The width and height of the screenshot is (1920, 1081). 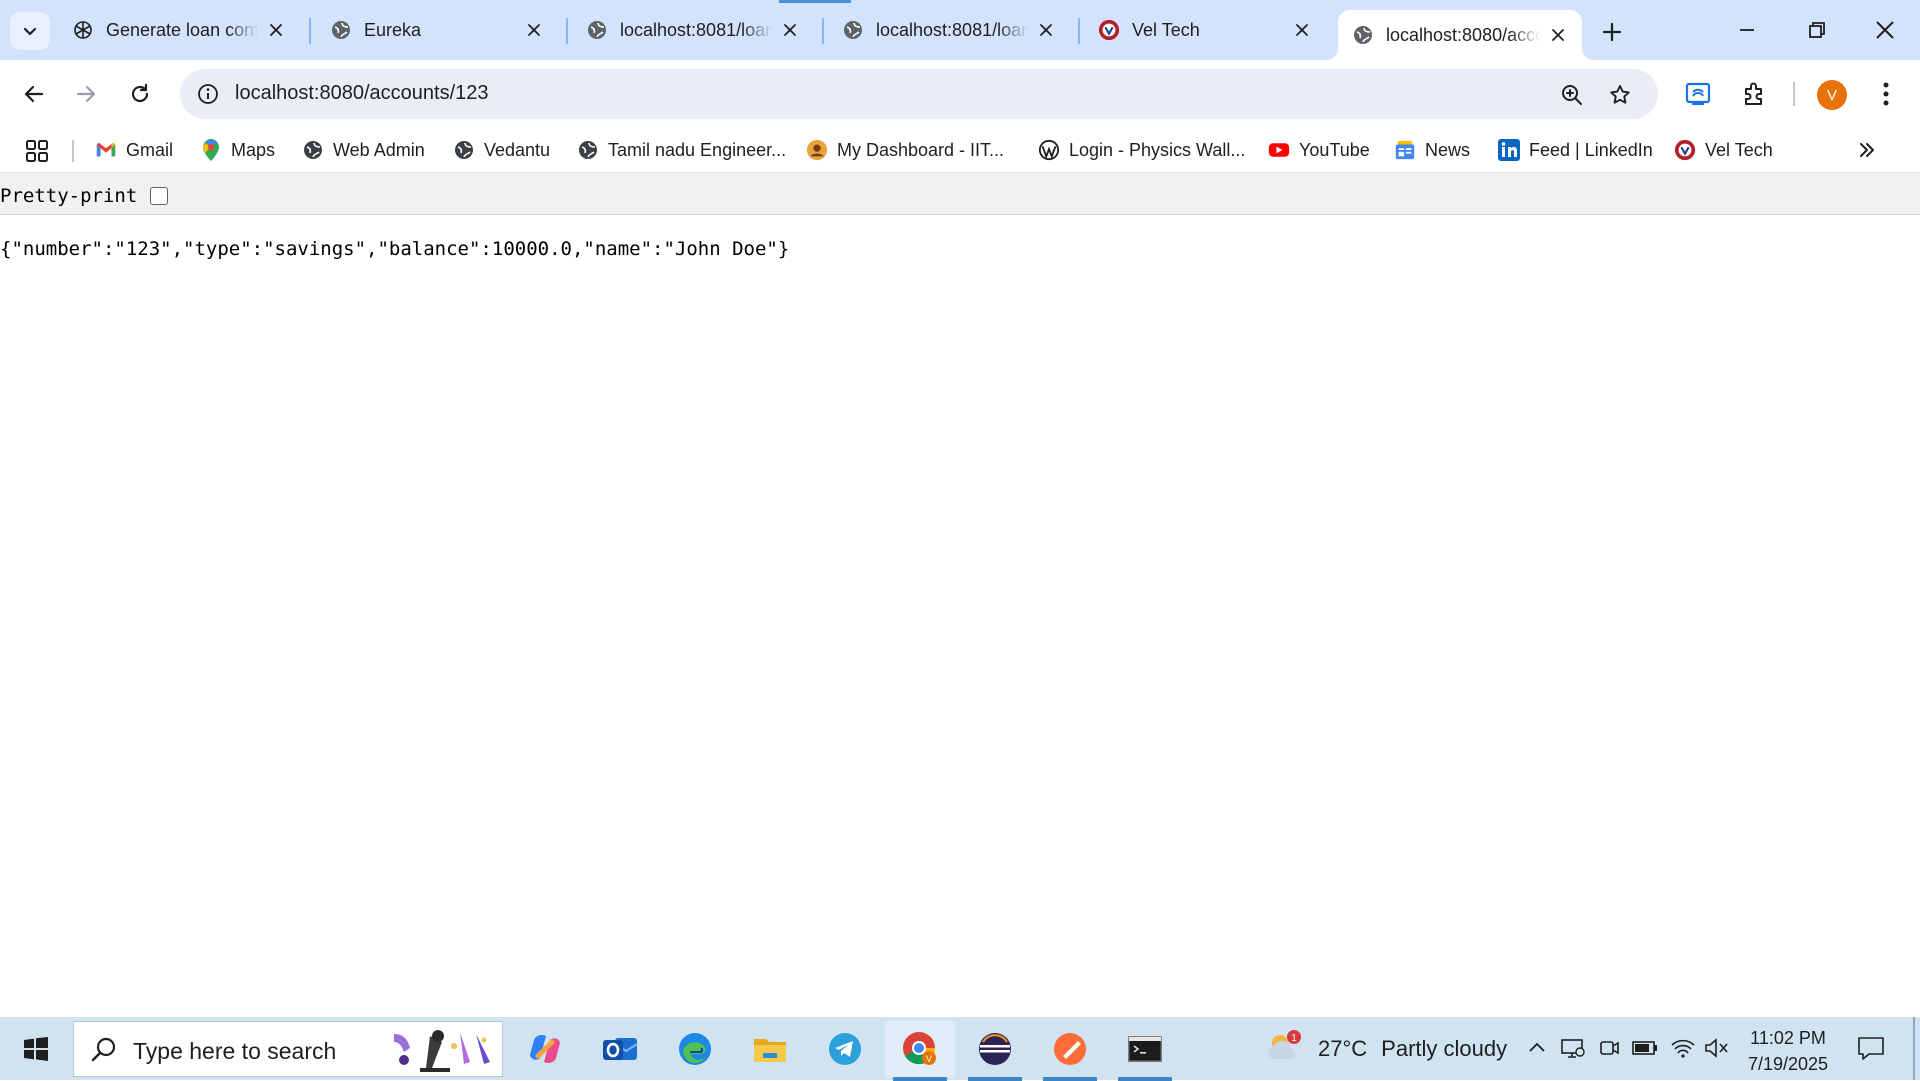 I want to click on taskbar-edge, so click(x=695, y=1049).